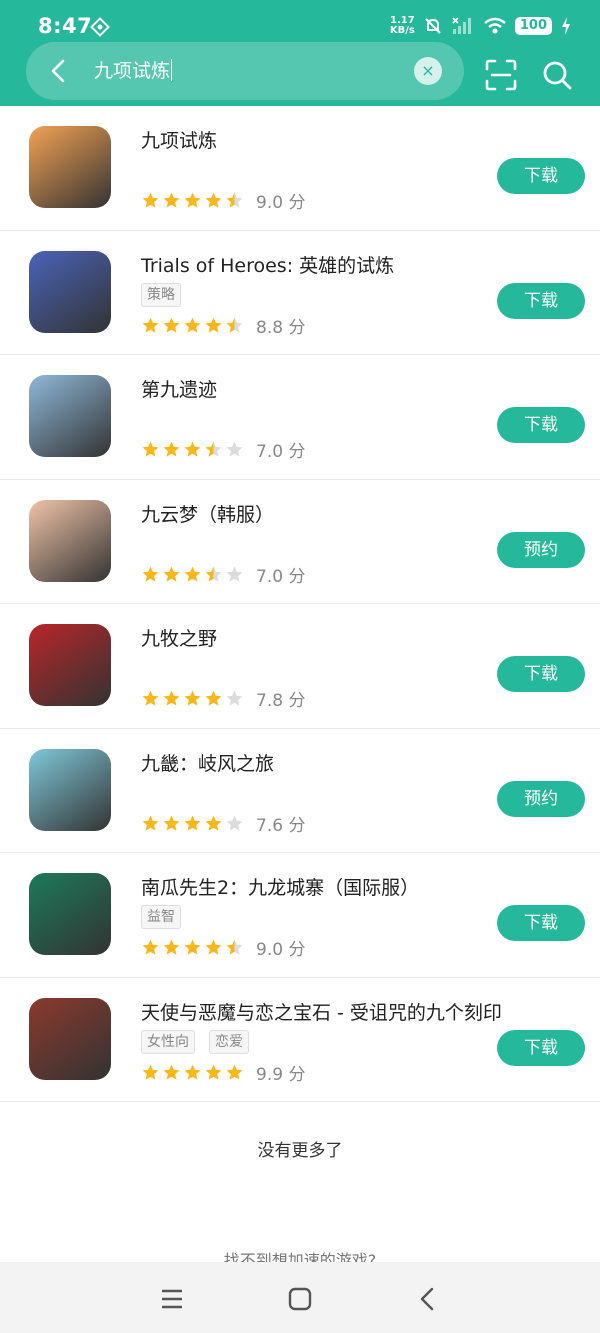  I want to click on app-tags: 女性向 恋爱, so click(195, 1041).